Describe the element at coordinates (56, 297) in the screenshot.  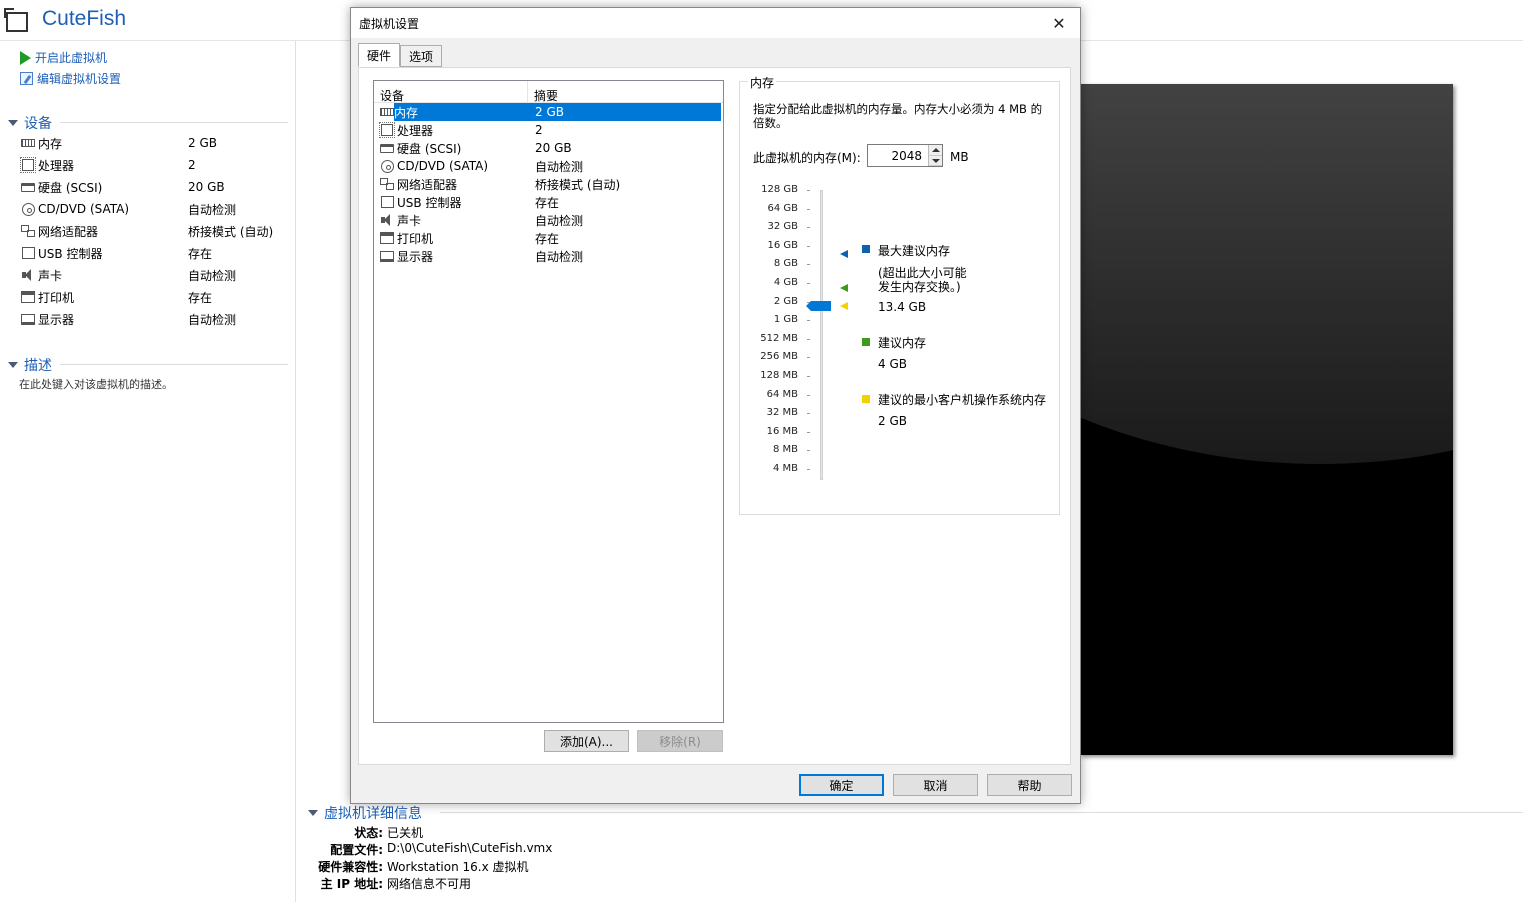
I see `device-name: 打印机` at that location.